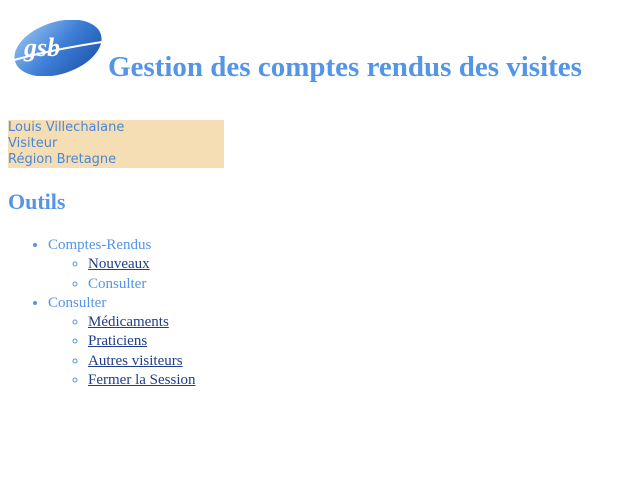  What do you see at coordinates (135, 361) in the screenshot?
I see `link-autres-visiteurs: Autres visiteurs` at bounding box center [135, 361].